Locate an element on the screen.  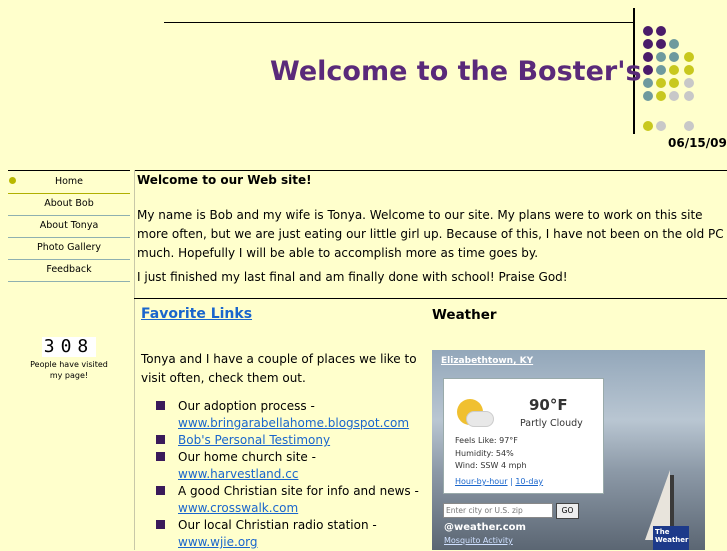
nav-item-label: About Tonya is located at coordinates (69, 225).